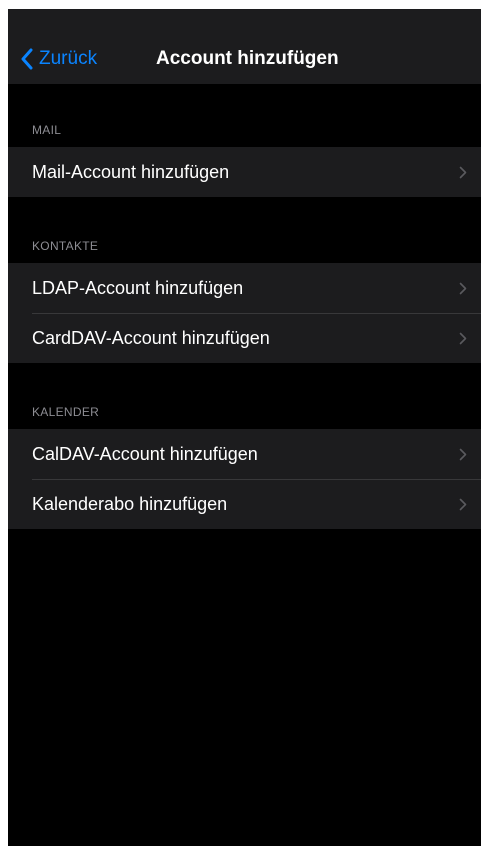 This screenshot has height=858, width=481. Describe the element at coordinates (244, 46) in the screenshot. I see `navigation-bar: Zurück Account hinzufügen` at that location.